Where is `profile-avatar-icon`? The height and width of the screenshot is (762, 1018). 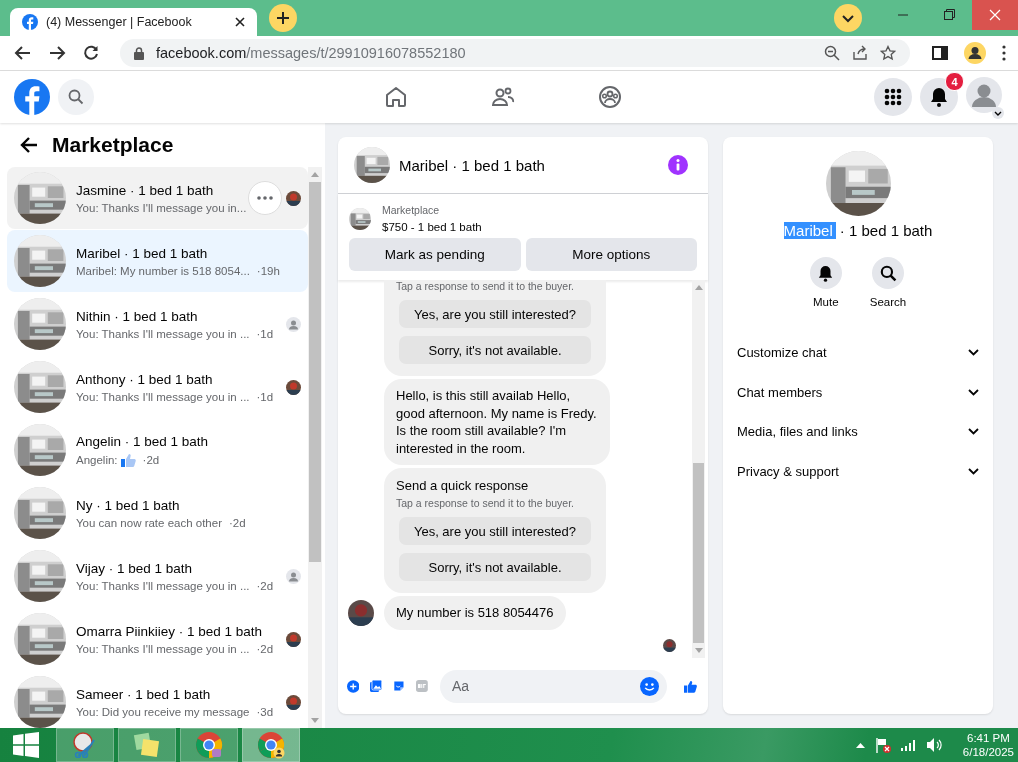 profile-avatar-icon is located at coordinates (975, 53).